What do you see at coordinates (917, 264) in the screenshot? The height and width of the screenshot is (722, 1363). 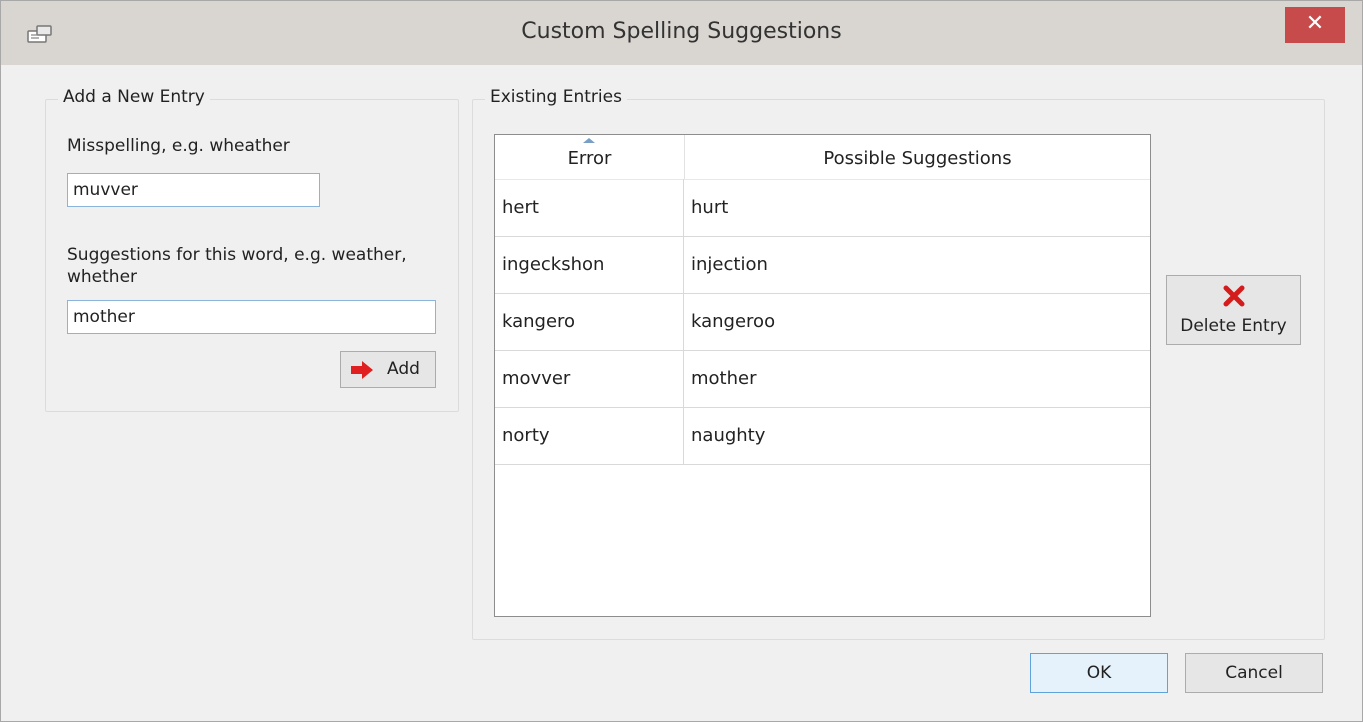 I see `suggestion-cell: injection` at bounding box center [917, 264].